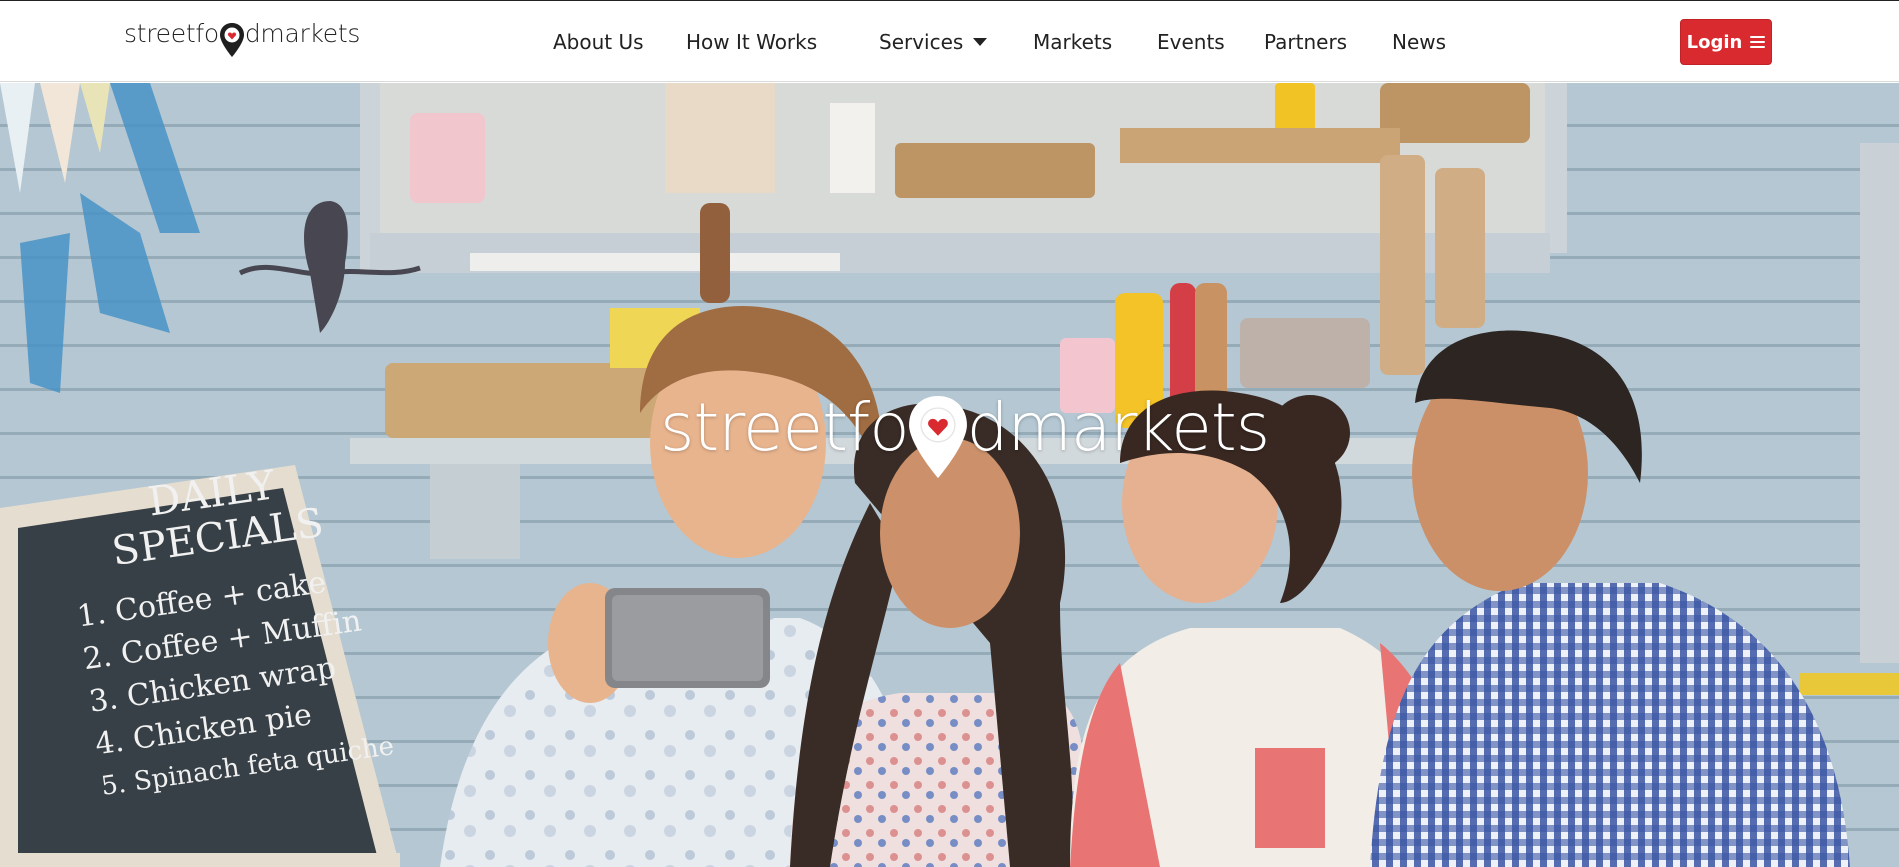 The height and width of the screenshot is (867, 1899). What do you see at coordinates (1419, 42) in the screenshot?
I see `nav-news: News` at bounding box center [1419, 42].